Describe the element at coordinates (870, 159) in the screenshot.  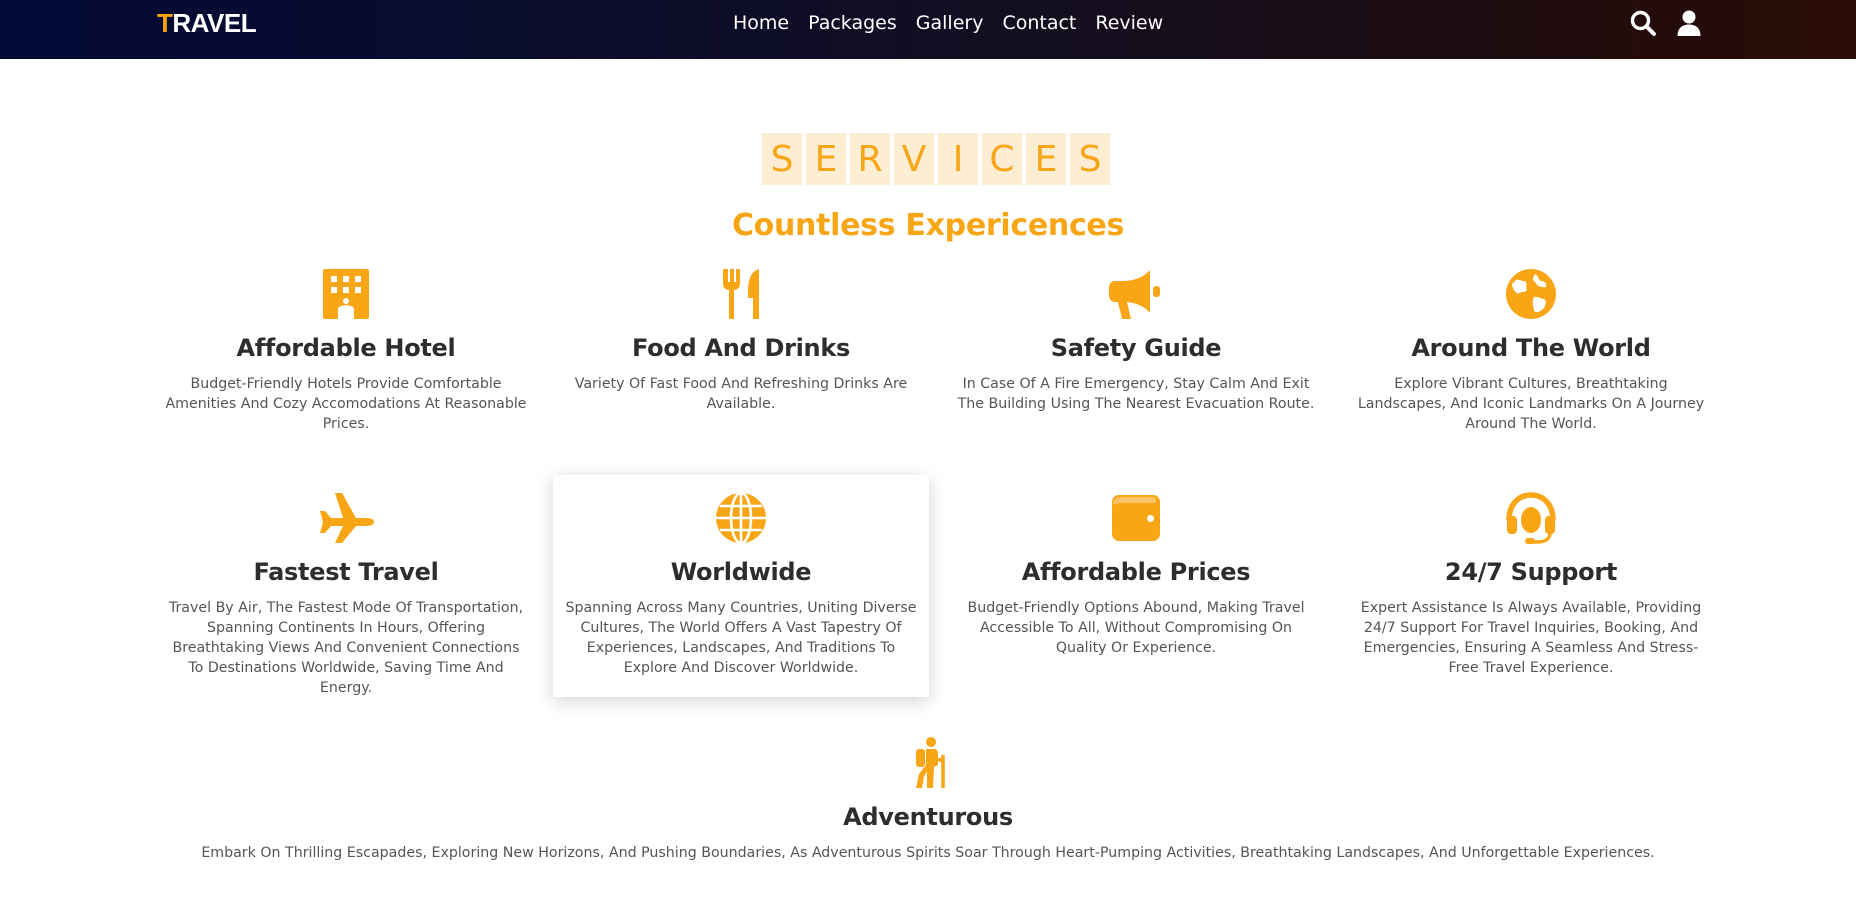
I see `heading-letter-tile: R` at that location.